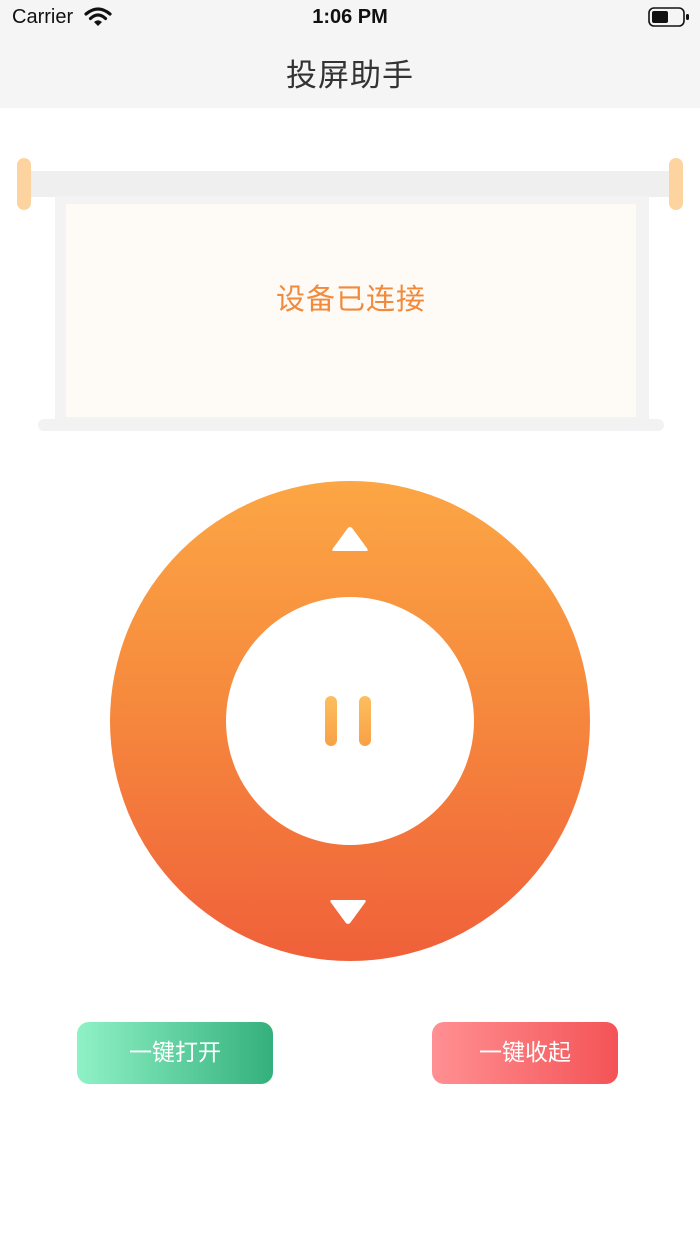  Describe the element at coordinates (350, 76) in the screenshot. I see `page-title: 投屏助手` at that location.